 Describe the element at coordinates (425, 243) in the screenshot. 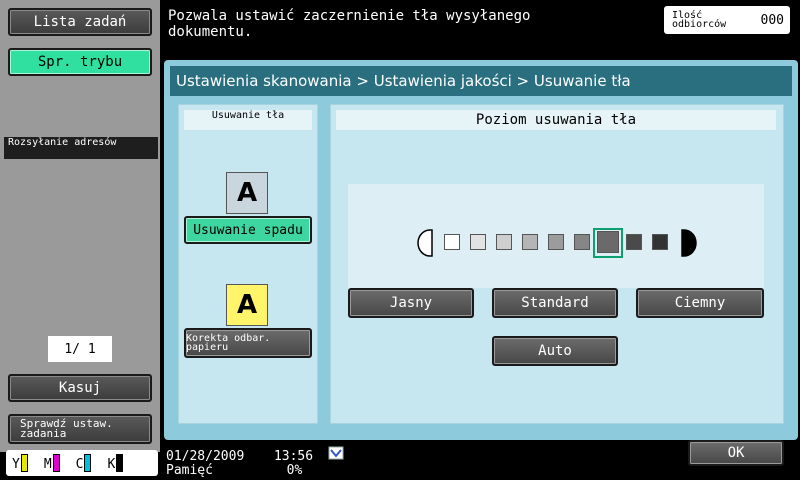

I see `light-end-icon` at that location.